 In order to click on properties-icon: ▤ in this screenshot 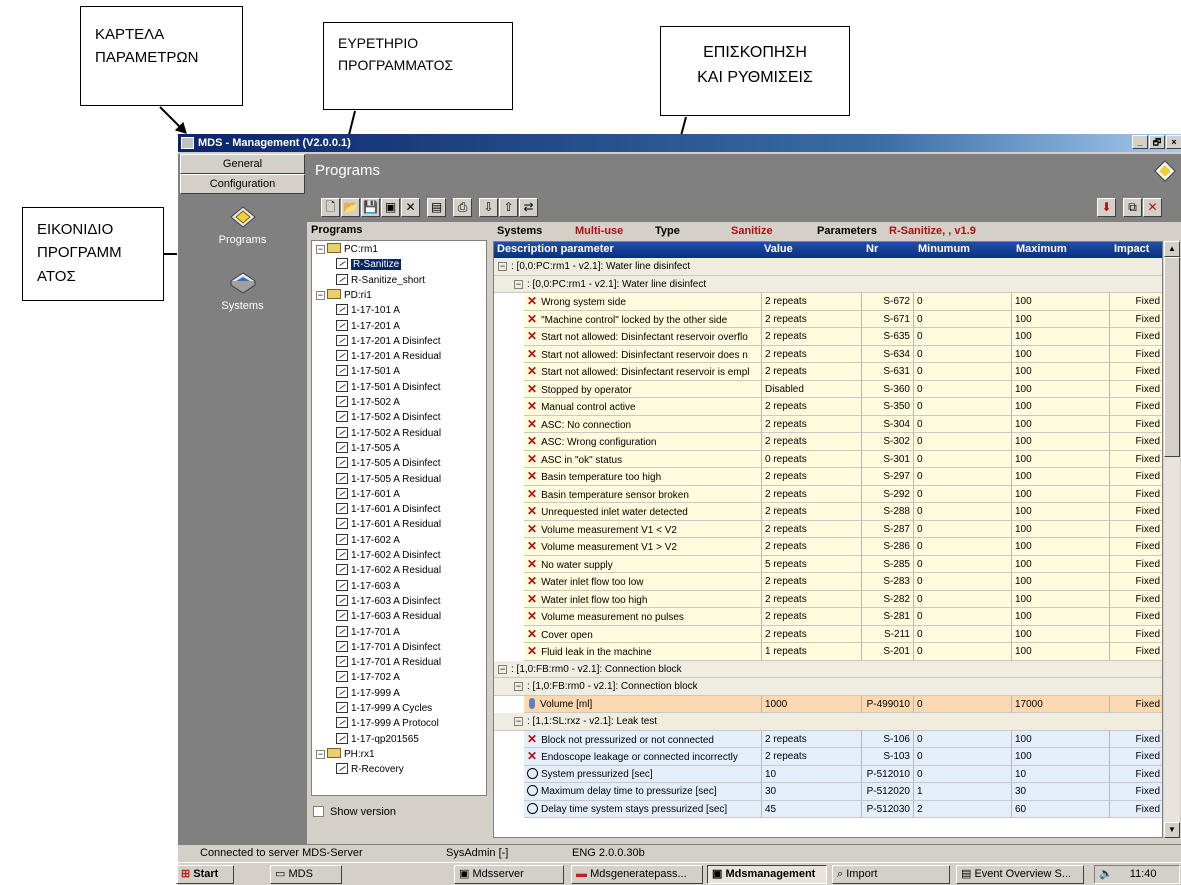, I will do `click(436, 207)`.